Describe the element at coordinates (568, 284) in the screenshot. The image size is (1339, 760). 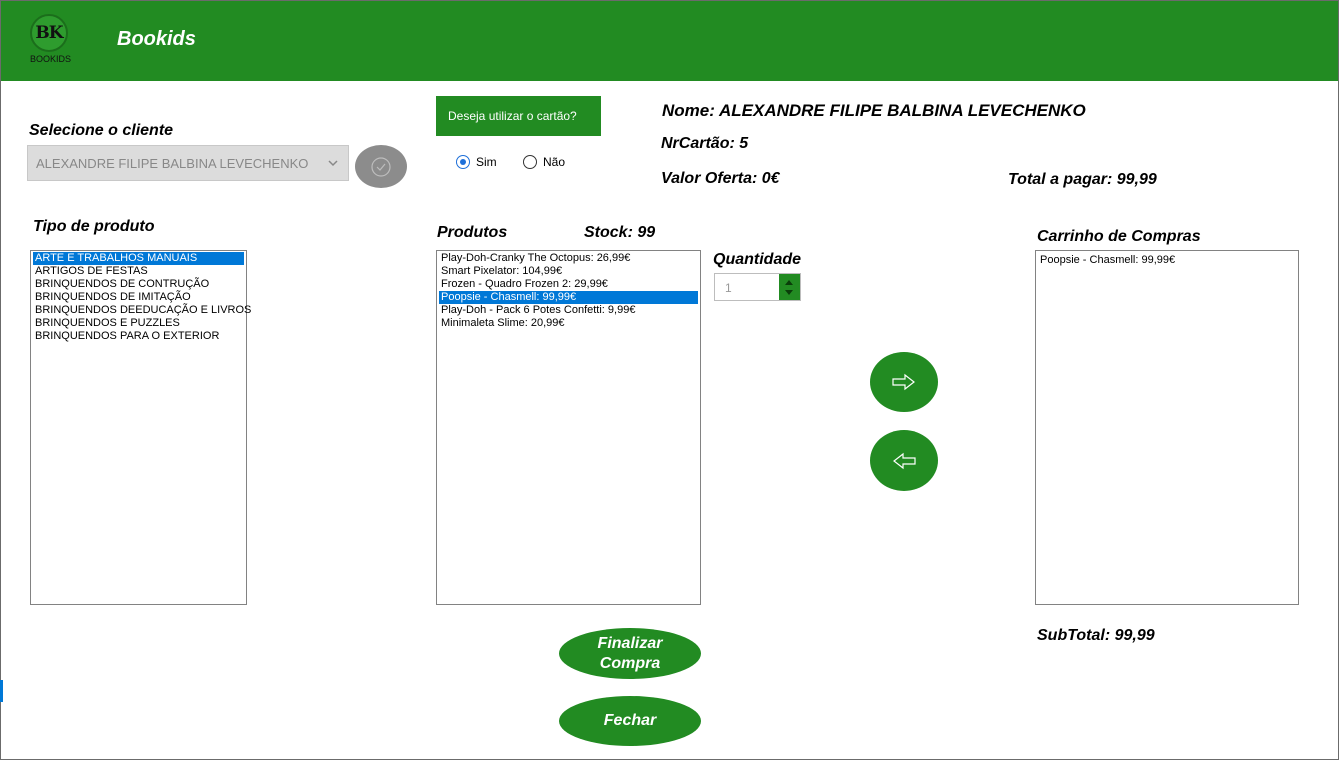
I see `list-item: Frozen - Quadro Frozen 2: 29,99€` at that location.